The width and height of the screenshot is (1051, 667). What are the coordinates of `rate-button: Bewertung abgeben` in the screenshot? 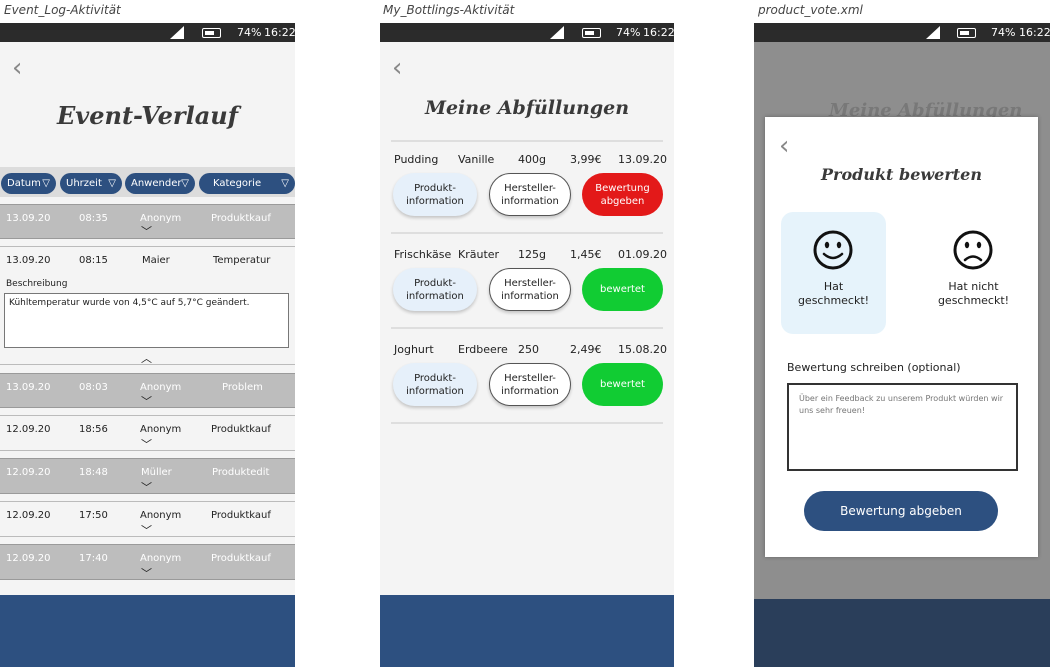 It's located at (622, 194).